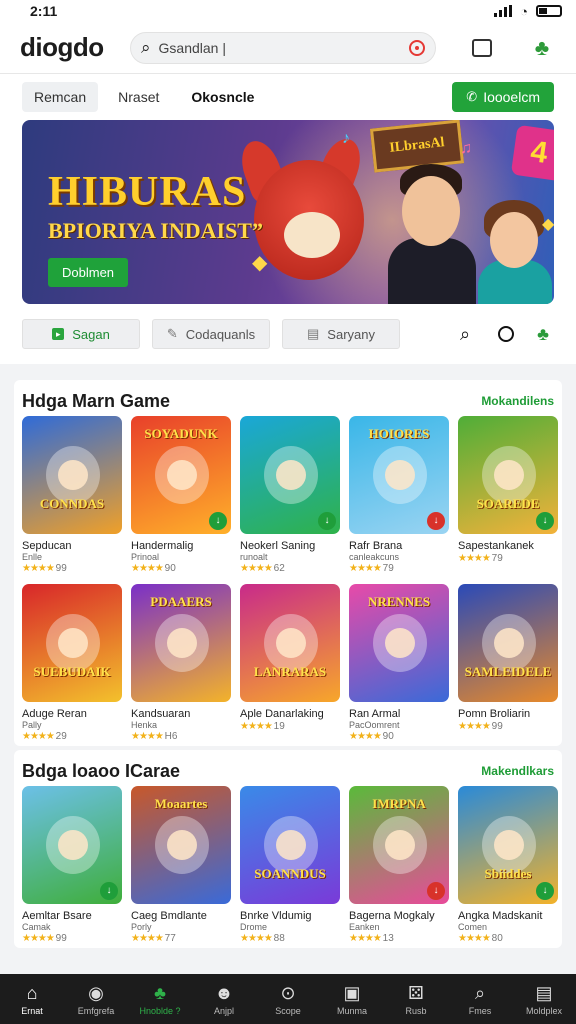 Image resolution: width=576 pixels, height=1024 pixels. What do you see at coordinates (517, 401) in the screenshot?
I see `see-more-link: Mokandilens` at bounding box center [517, 401].